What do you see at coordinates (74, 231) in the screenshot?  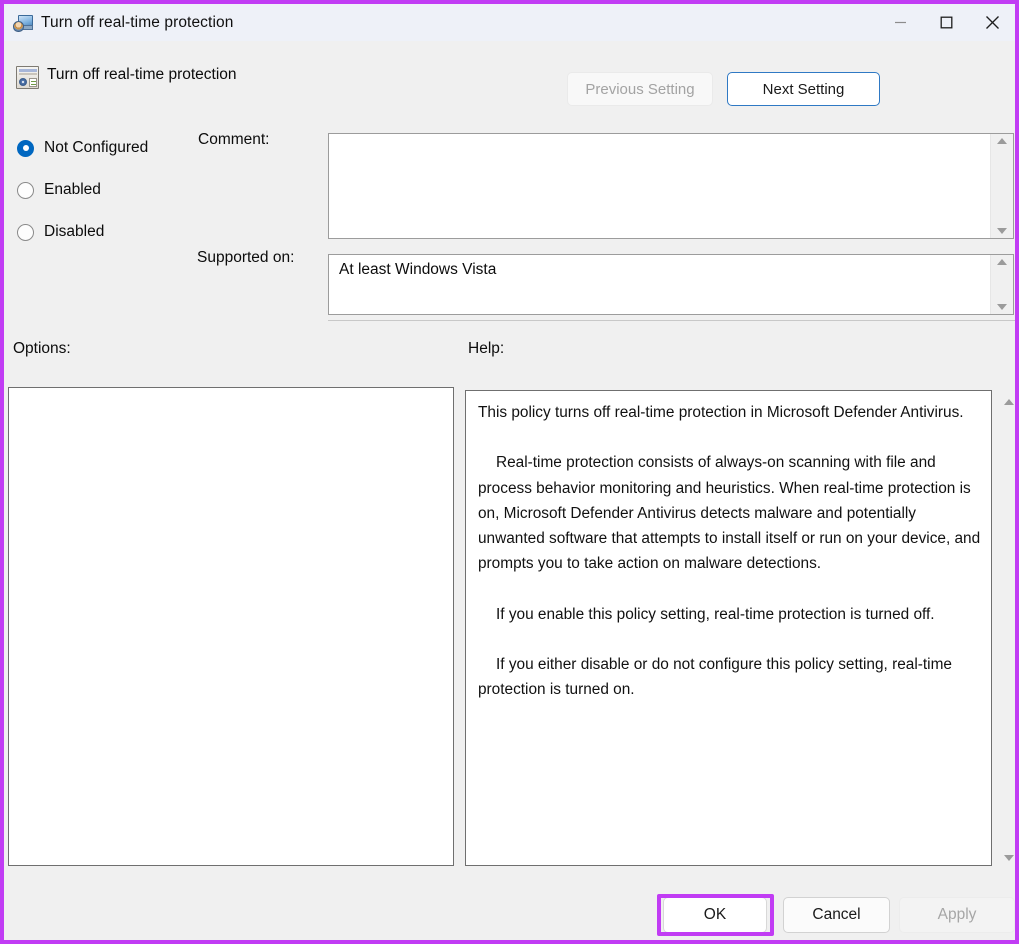 I see `radio-label-disabled: Disabled` at bounding box center [74, 231].